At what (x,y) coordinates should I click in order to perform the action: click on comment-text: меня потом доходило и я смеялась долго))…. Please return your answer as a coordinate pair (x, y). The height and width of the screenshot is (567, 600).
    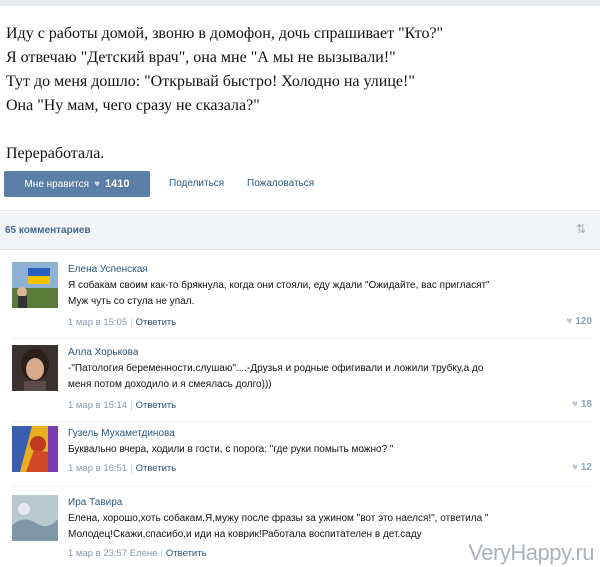
    Looking at the image, I should click on (170, 384).